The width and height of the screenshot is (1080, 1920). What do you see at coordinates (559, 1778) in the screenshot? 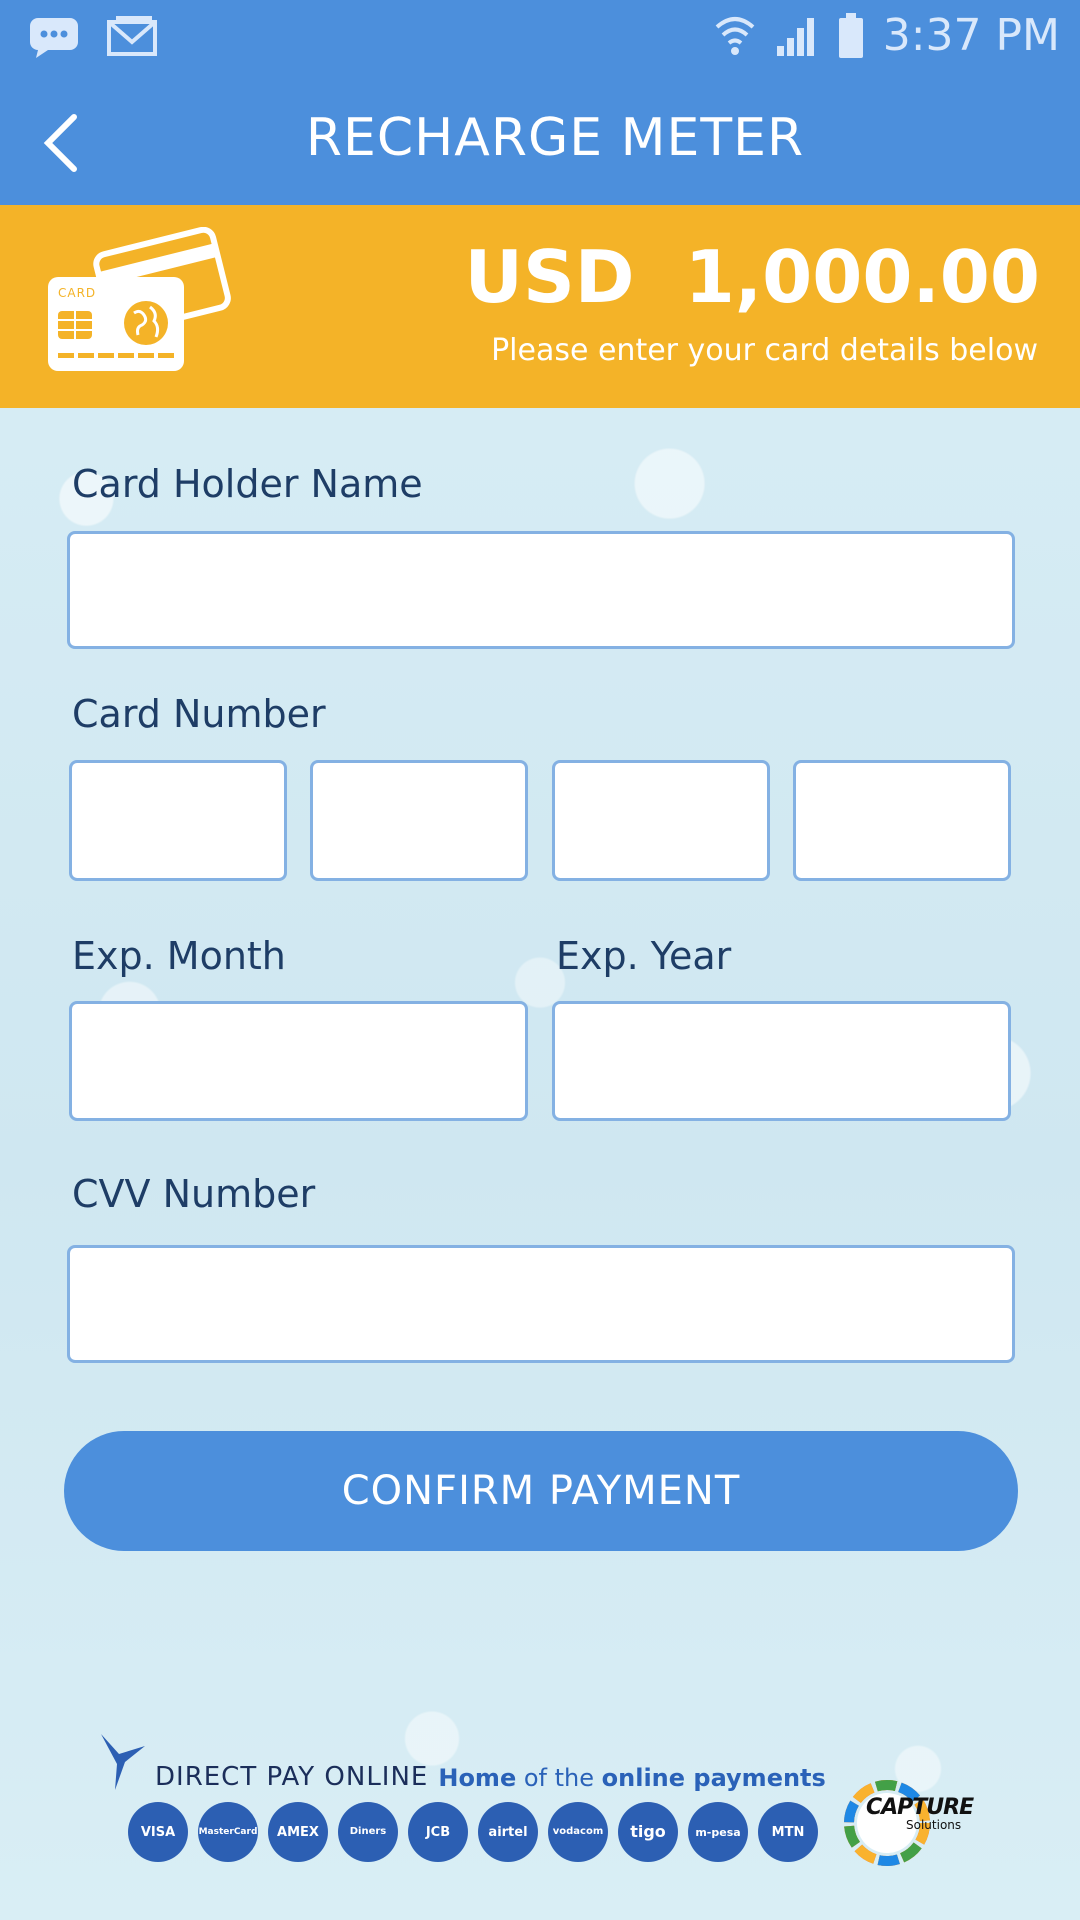
I see `tagline-part-2: of the` at bounding box center [559, 1778].